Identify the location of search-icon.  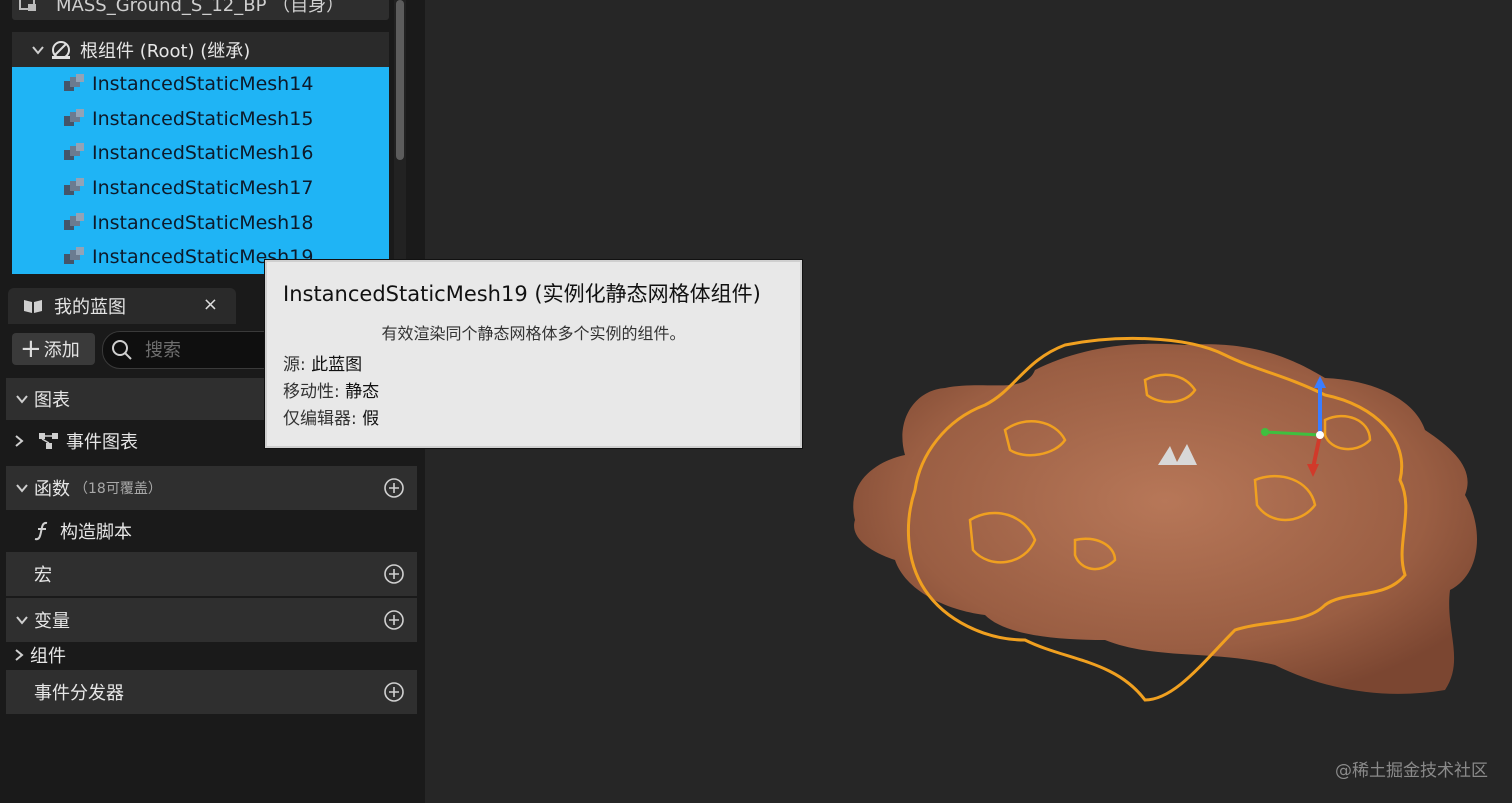
(122, 350).